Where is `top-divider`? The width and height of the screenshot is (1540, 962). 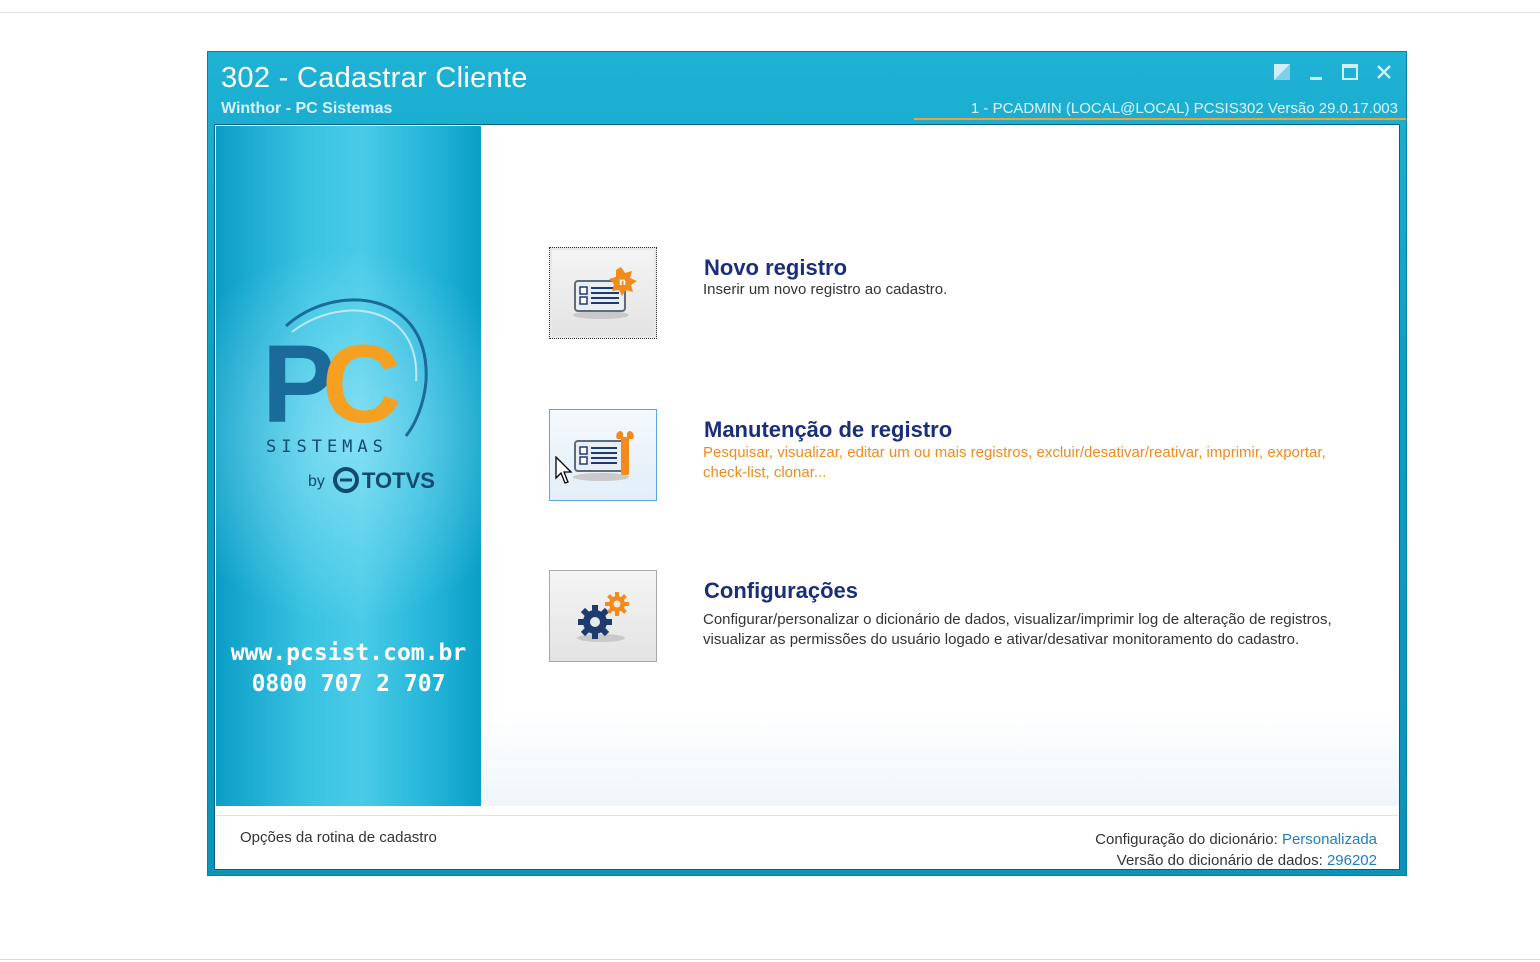
top-divider is located at coordinates (770, 12).